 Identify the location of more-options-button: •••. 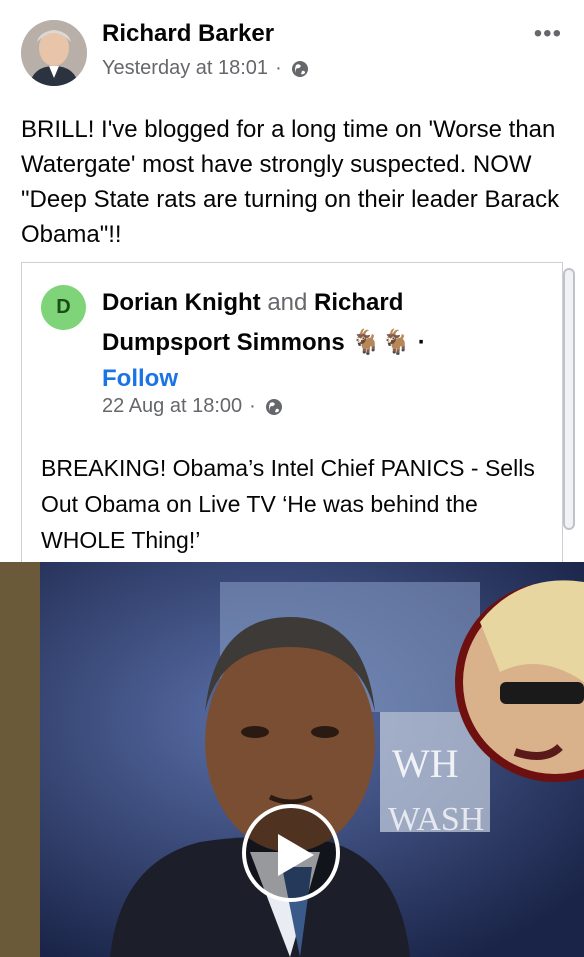
(548, 34).